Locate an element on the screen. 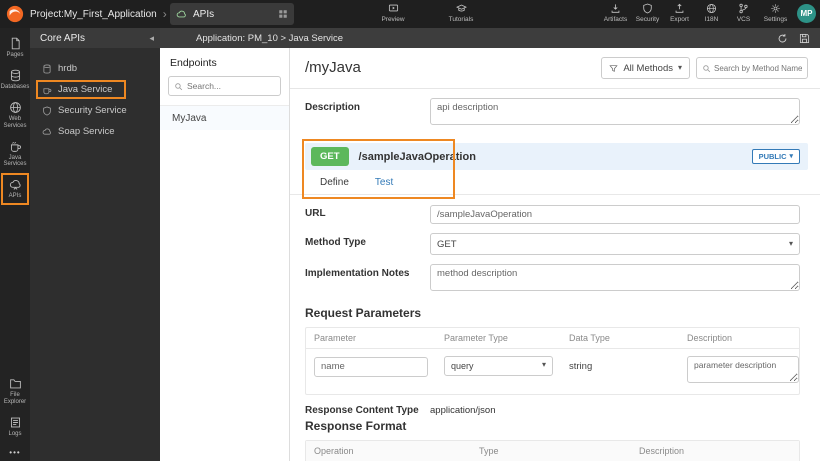 The height and width of the screenshot is (461, 820). method-badge-get: GET is located at coordinates (330, 156).